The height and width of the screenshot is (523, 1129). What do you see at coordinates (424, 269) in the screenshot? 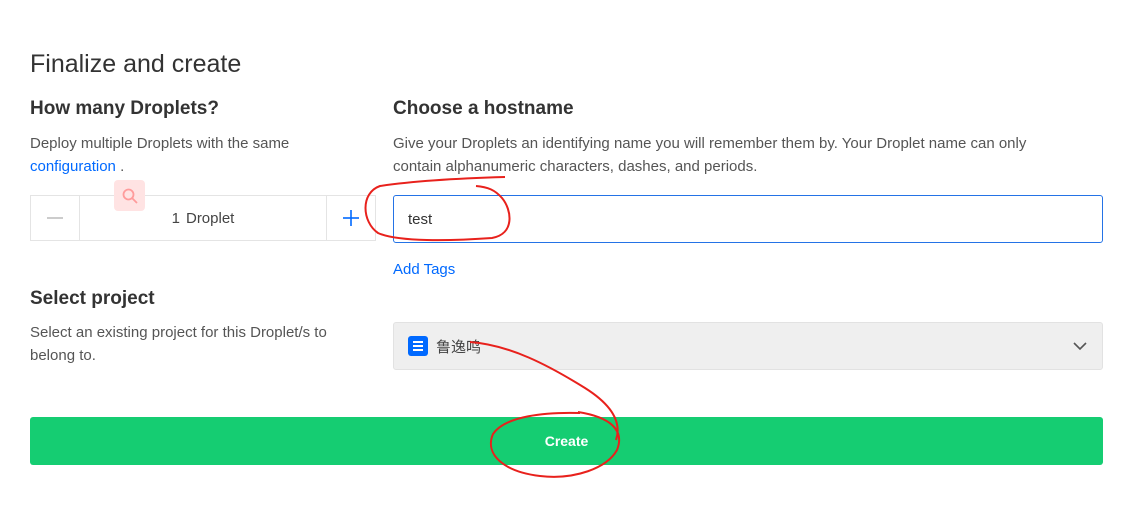
I see `add-tags-link: Add Tags` at bounding box center [424, 269].